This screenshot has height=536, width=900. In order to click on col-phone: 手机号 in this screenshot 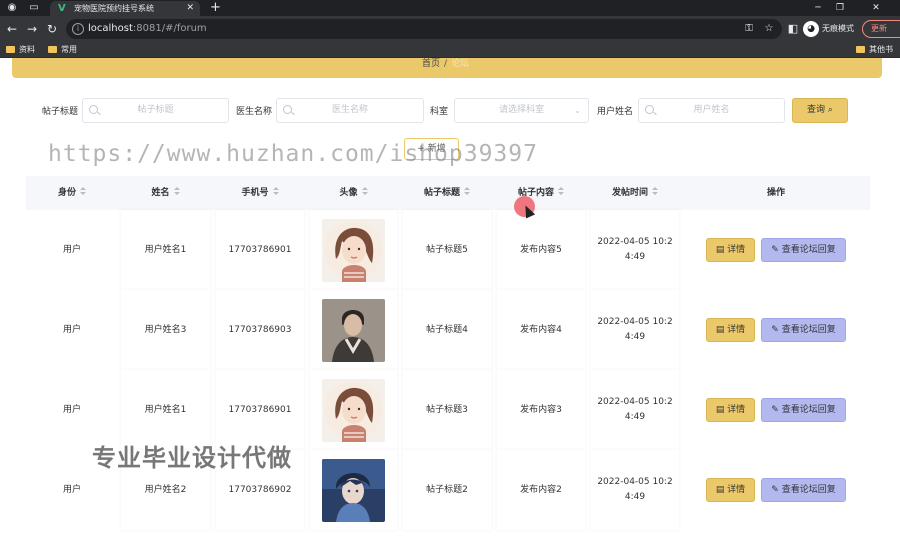, I will do `click(260, 193)`.